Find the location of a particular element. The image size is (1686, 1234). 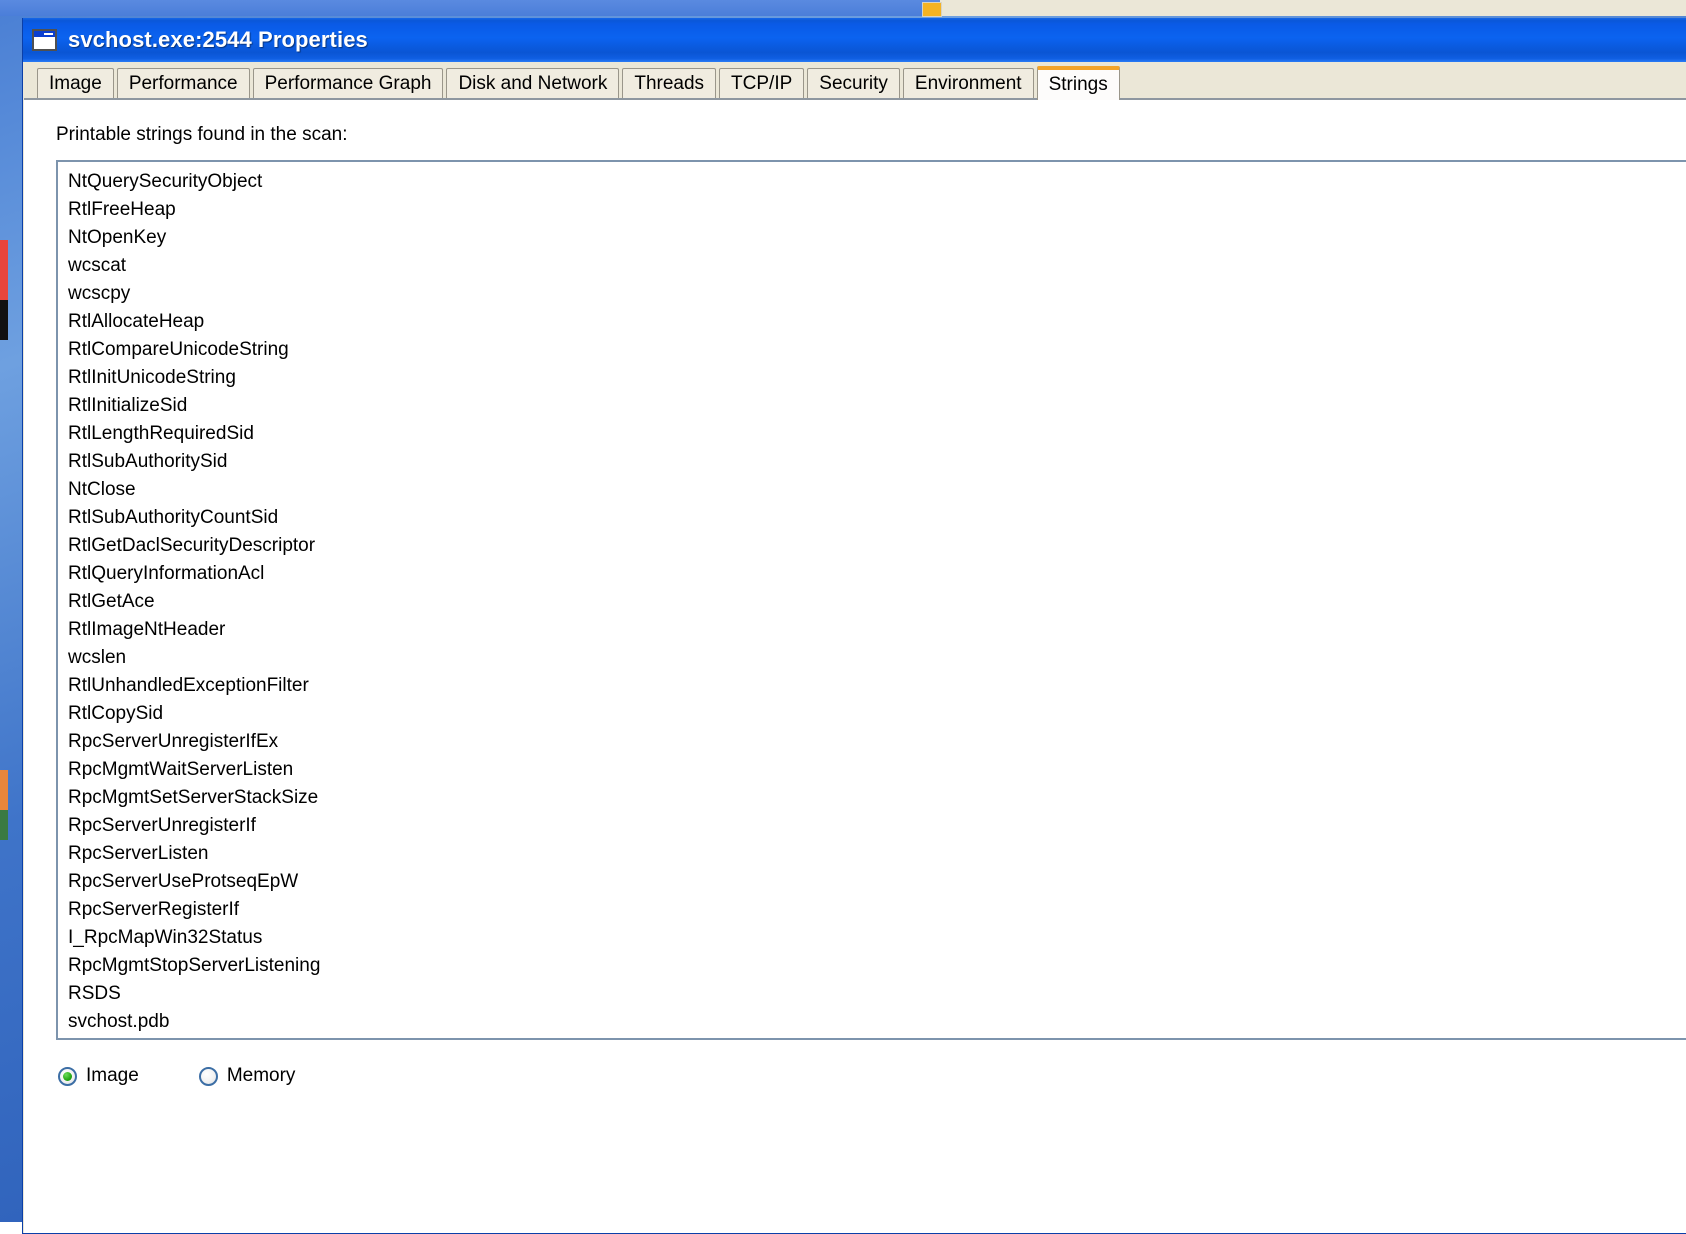

list-item: I_RpcMapWin32Status is located at coordinates (877, 938).